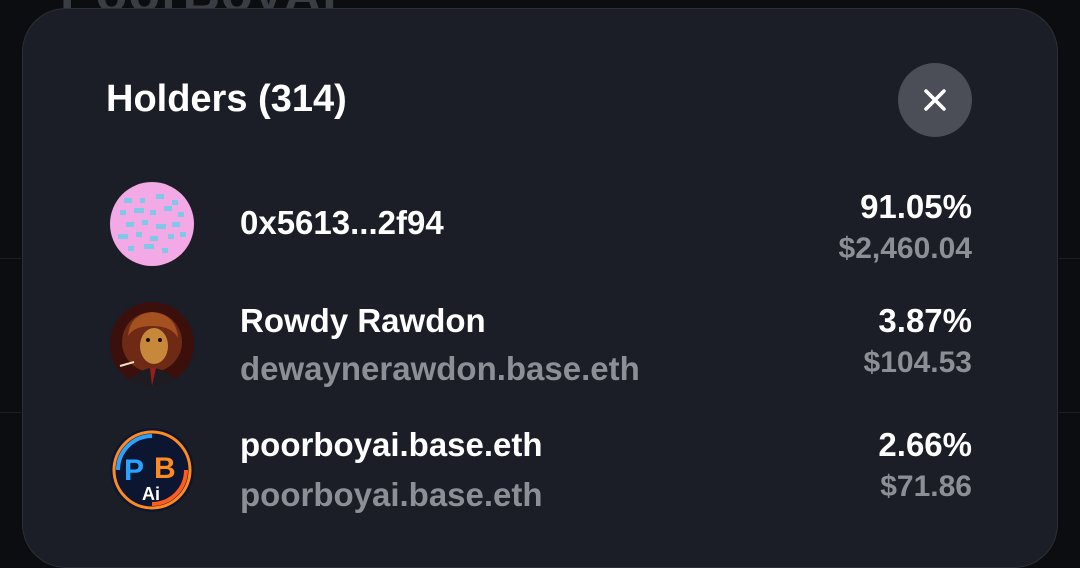 This screenshot has width=1080, height=568. Describe the element at coordinates (391, 444) in the screenshot. I see `holder-name: poorboyai.base.eth` at that location.